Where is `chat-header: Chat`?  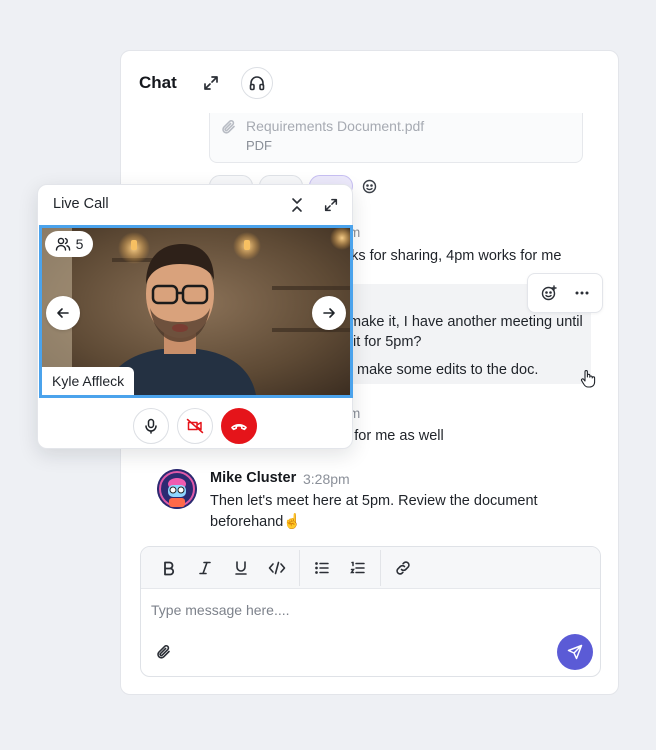 chat-header: Chat is located at coordinates (206, 83).